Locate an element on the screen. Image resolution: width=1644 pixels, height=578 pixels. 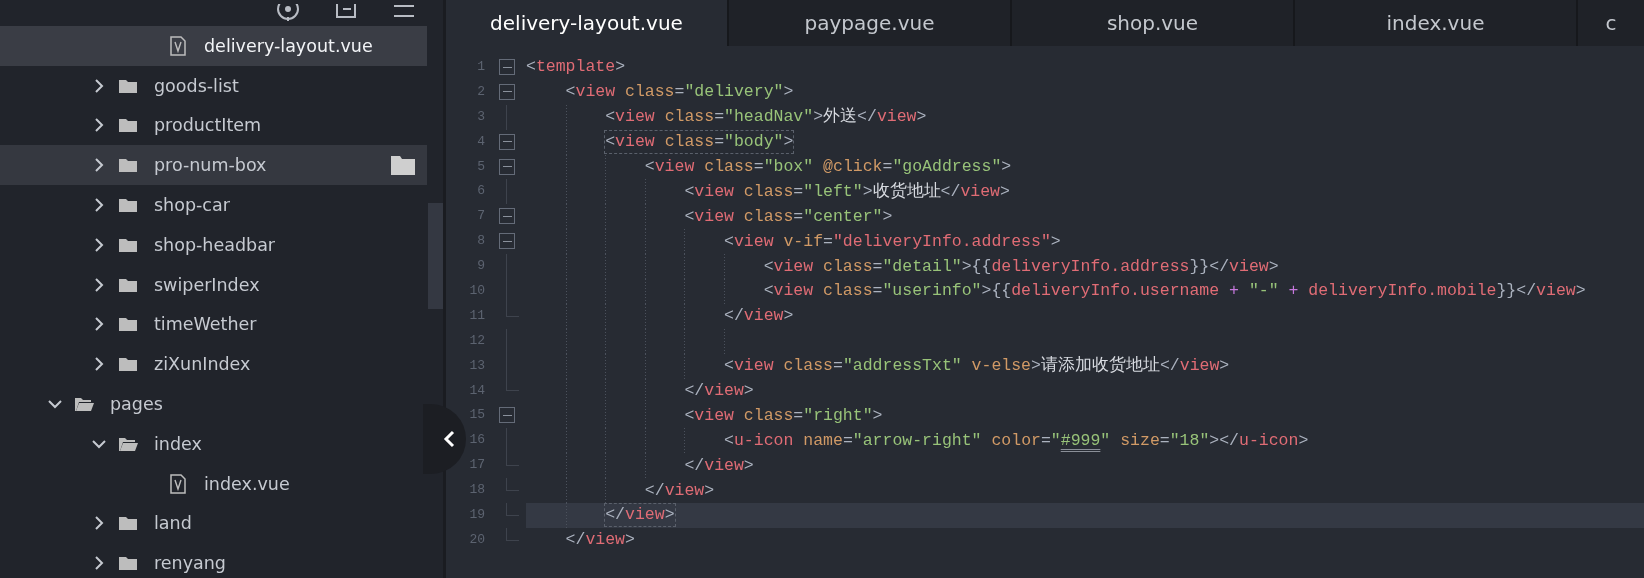
line-number: 6 is located at coordinates (480, 191).